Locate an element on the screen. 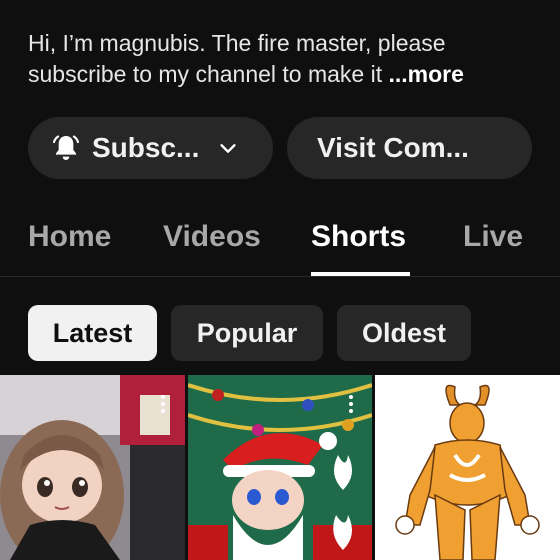  anime-girl-thumbnail is located at coordinates (92, 467).